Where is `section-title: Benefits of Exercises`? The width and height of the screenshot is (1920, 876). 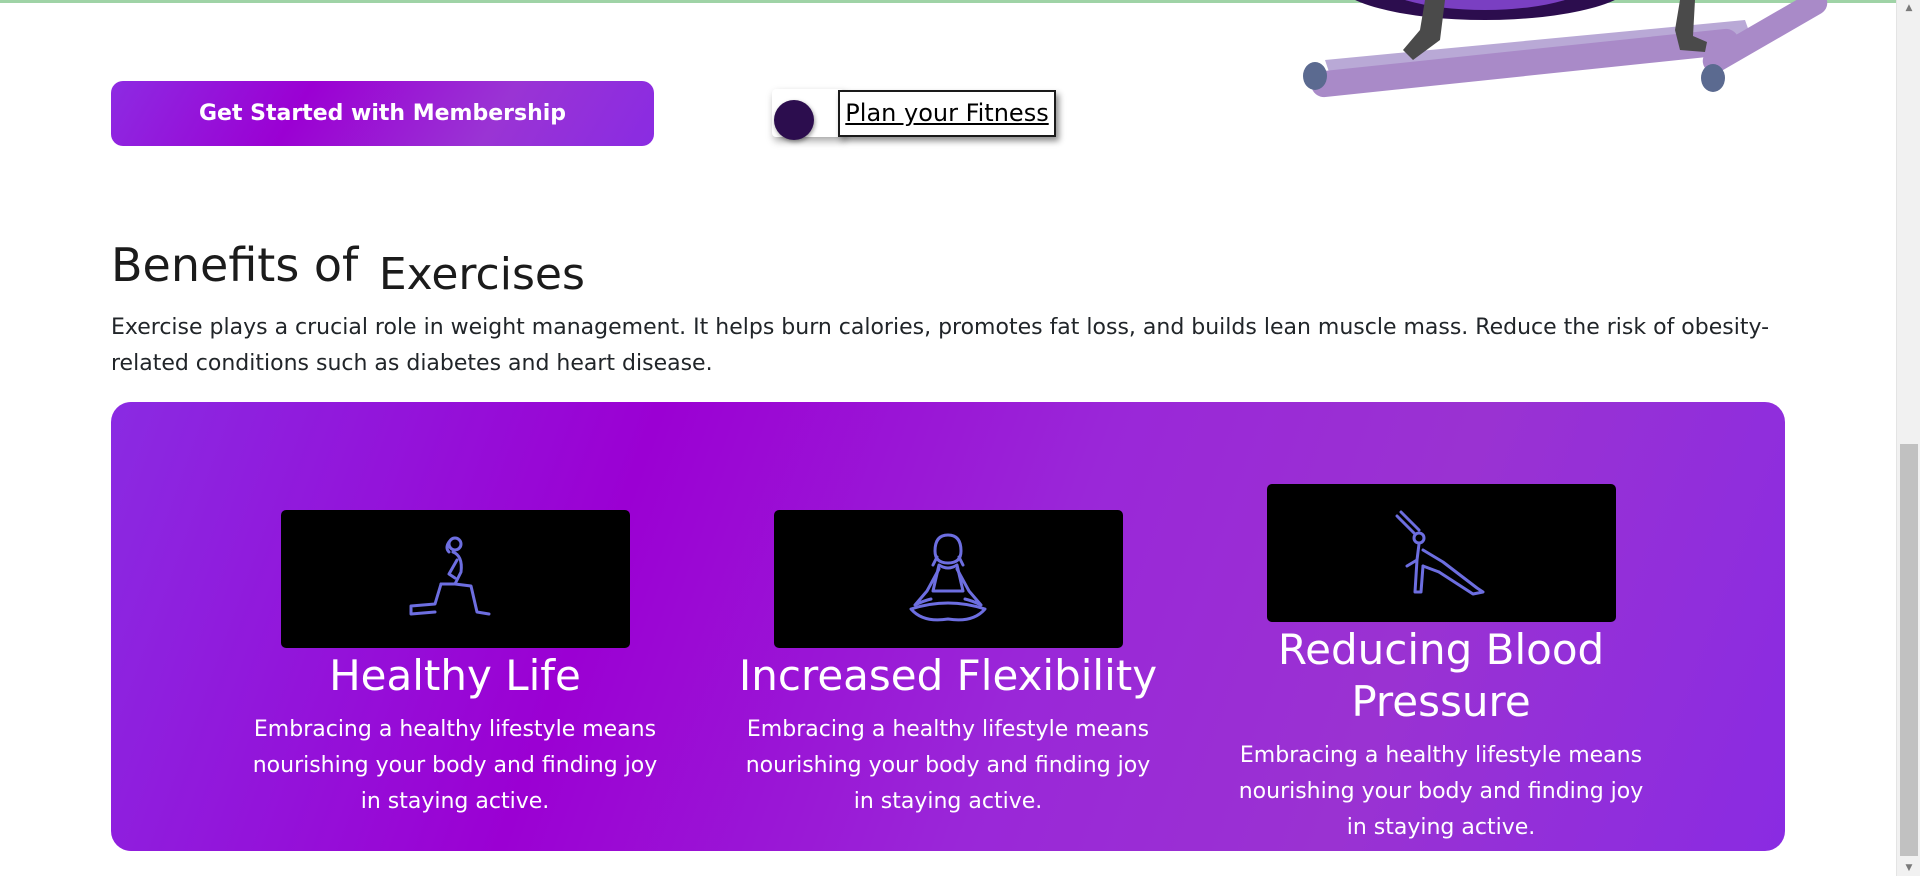
section-title: Benefits of Exercises is located at coordinates (348, 269).